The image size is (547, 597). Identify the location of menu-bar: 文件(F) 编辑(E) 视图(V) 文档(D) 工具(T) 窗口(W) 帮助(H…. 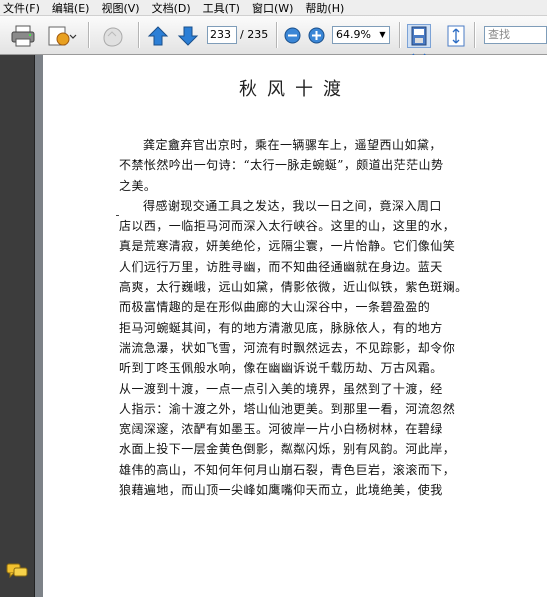
(273, 8).